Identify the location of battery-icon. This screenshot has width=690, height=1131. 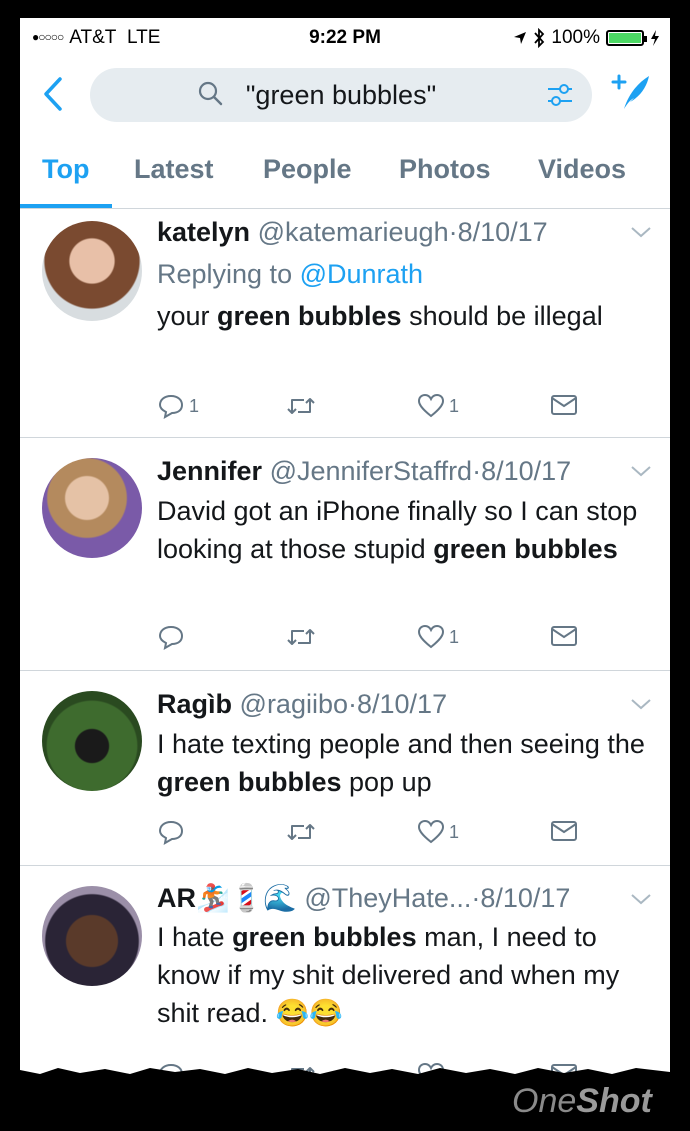
(626, 38).